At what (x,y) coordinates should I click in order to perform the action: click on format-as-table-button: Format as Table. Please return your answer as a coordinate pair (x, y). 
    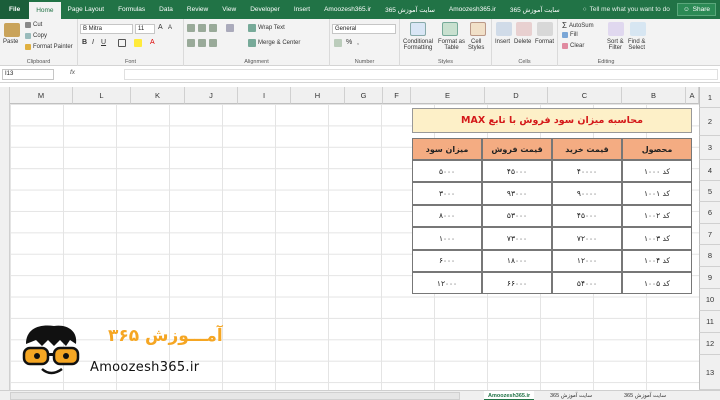
    Looking at the image, I should click on (451, 45).